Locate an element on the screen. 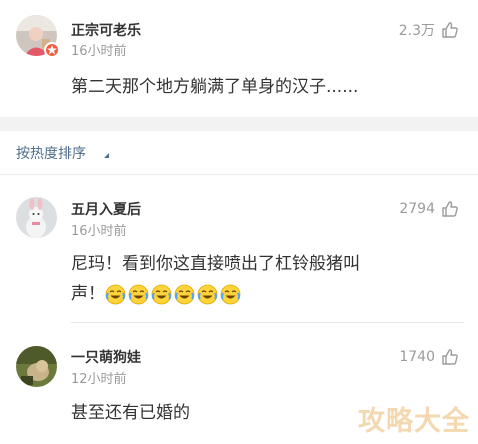  like-button: 2794 is located at coordinates (429, 209).